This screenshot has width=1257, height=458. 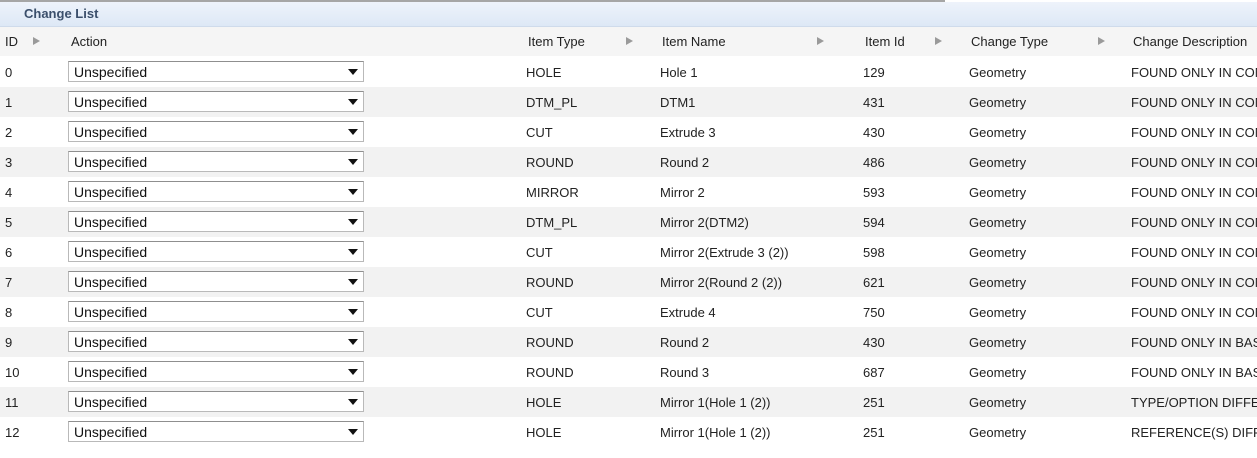 I want to click on cell-item-id: 129, so click(x=874, y=72).